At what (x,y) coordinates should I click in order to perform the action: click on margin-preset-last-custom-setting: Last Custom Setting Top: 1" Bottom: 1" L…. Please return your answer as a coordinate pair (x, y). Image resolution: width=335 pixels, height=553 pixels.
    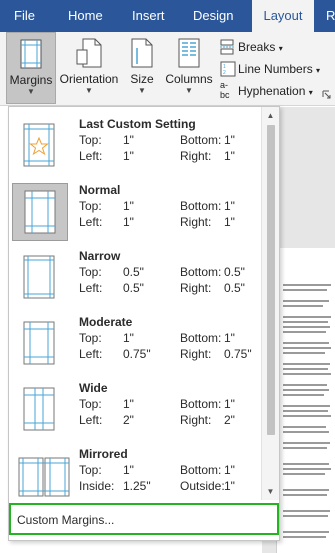
    Looking at the image, I should click on (135, 144).